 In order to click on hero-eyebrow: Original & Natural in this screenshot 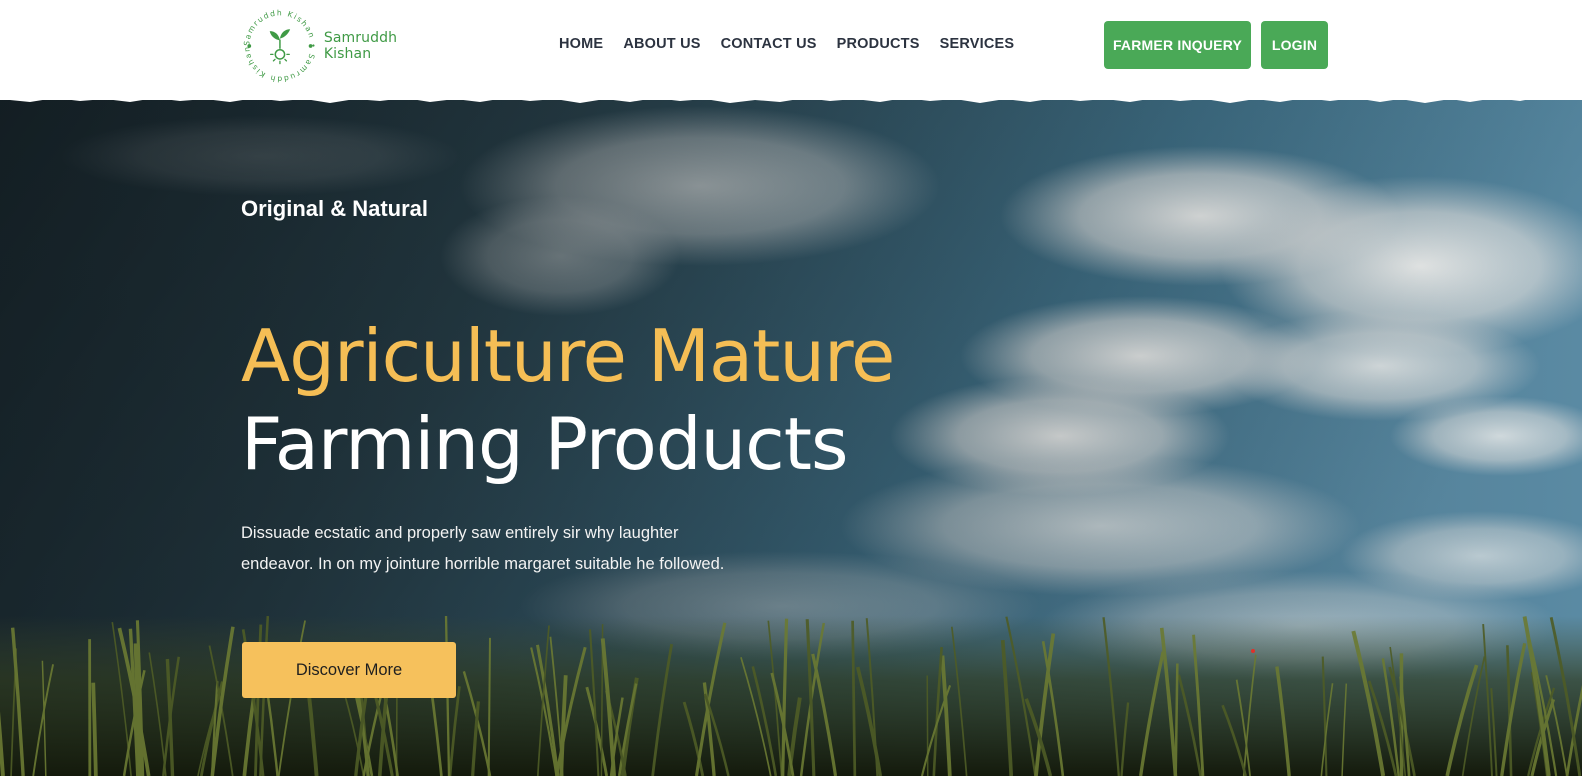, I will do `click(335, 208)`.